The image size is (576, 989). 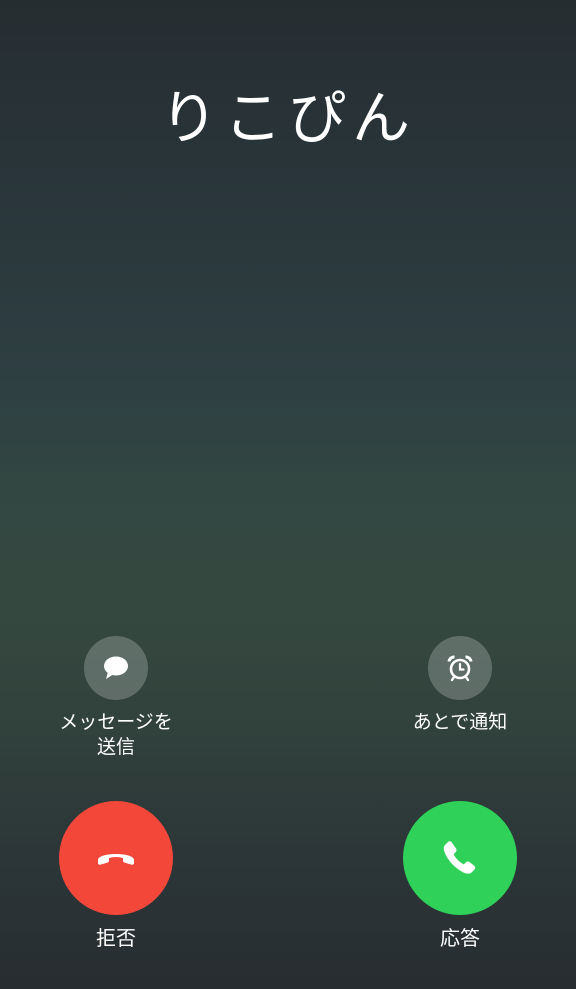 I want to click on send-message-button, so click(x=116, y=668).